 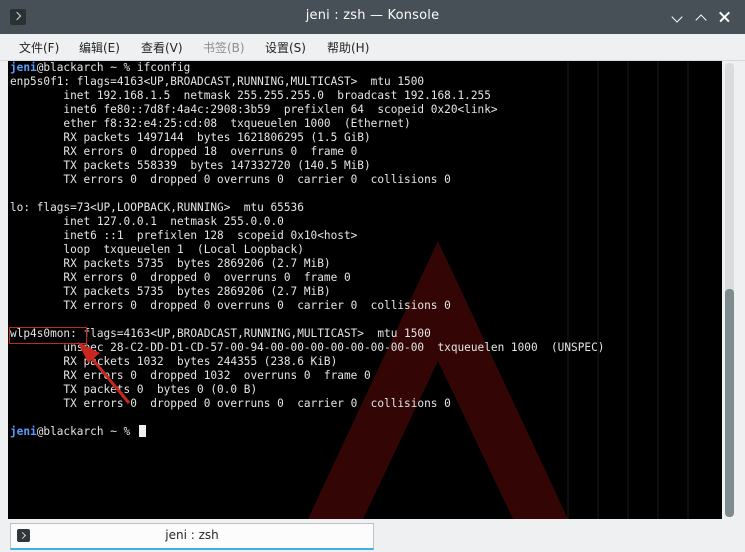 I want to click on menu-help: 帮助(H), so click(x=348, y=47).